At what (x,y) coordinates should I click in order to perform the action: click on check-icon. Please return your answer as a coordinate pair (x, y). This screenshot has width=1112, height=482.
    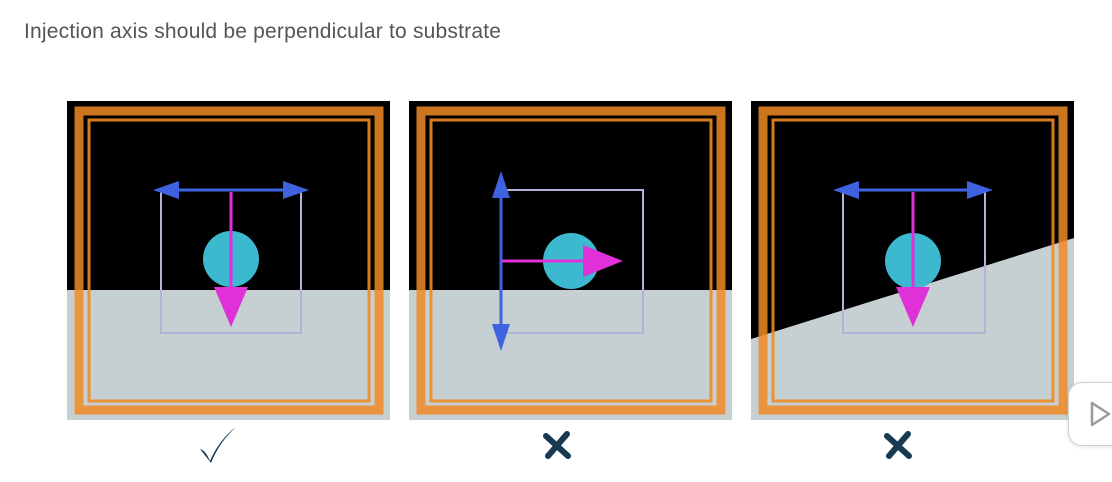
    Looking at the image, I should click on (217, 445).